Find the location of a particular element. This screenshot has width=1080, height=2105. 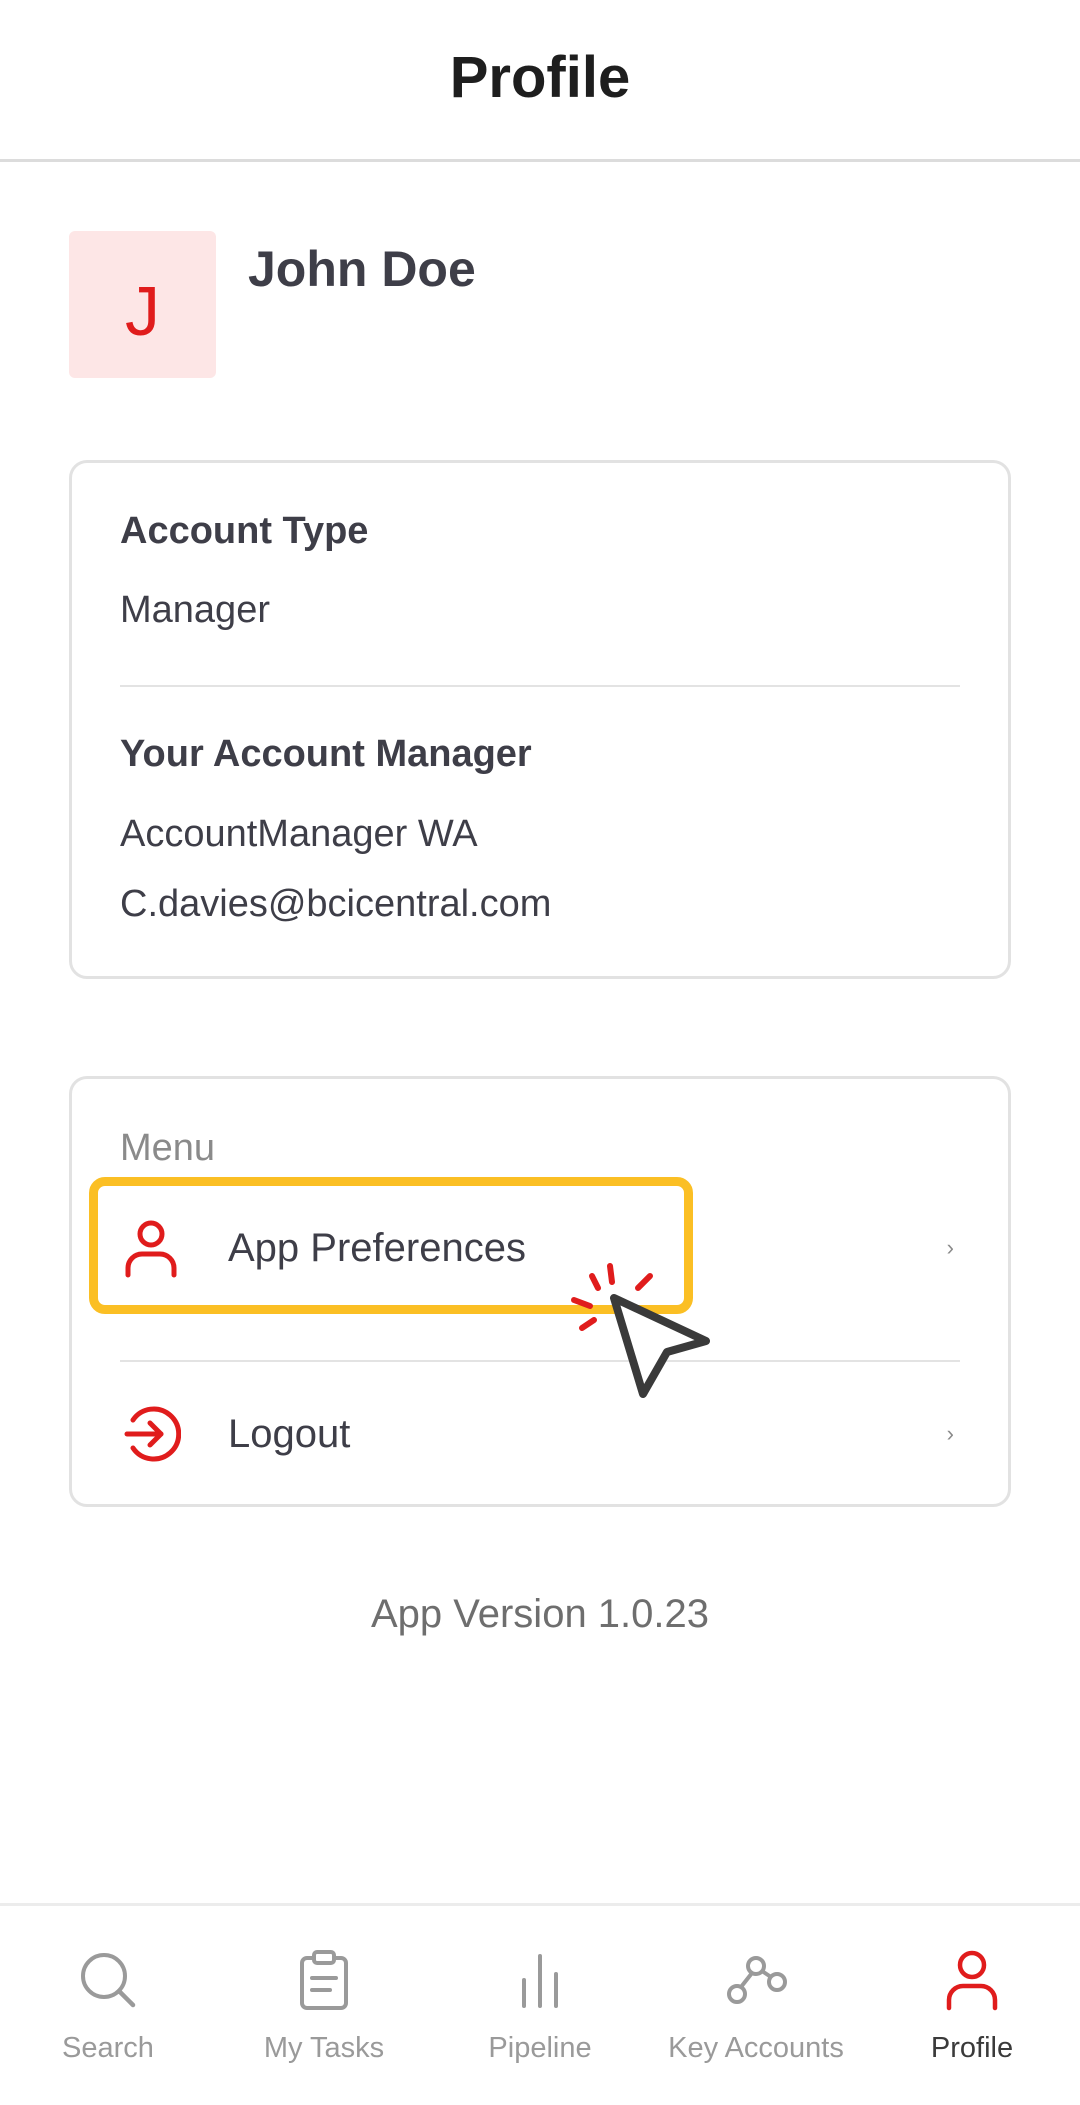

clipboard-icon is located at coordinates (324, 1980).